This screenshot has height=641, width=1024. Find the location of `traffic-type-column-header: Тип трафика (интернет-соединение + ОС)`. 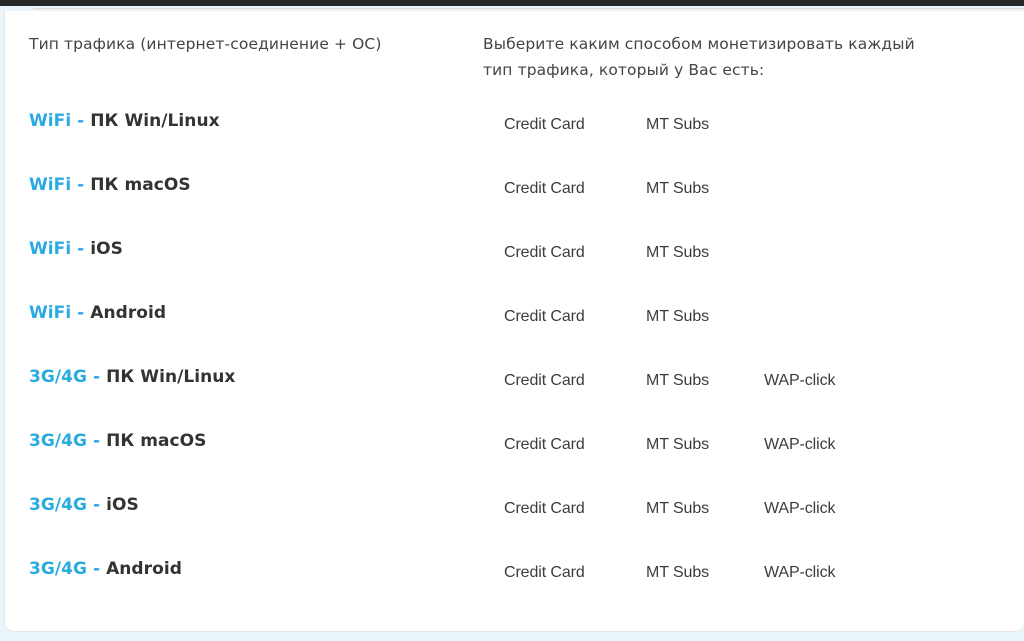

traffic-type-column-header: Тип трафика (интернет-соединение + ОС) is located at coordinates (205, 44).